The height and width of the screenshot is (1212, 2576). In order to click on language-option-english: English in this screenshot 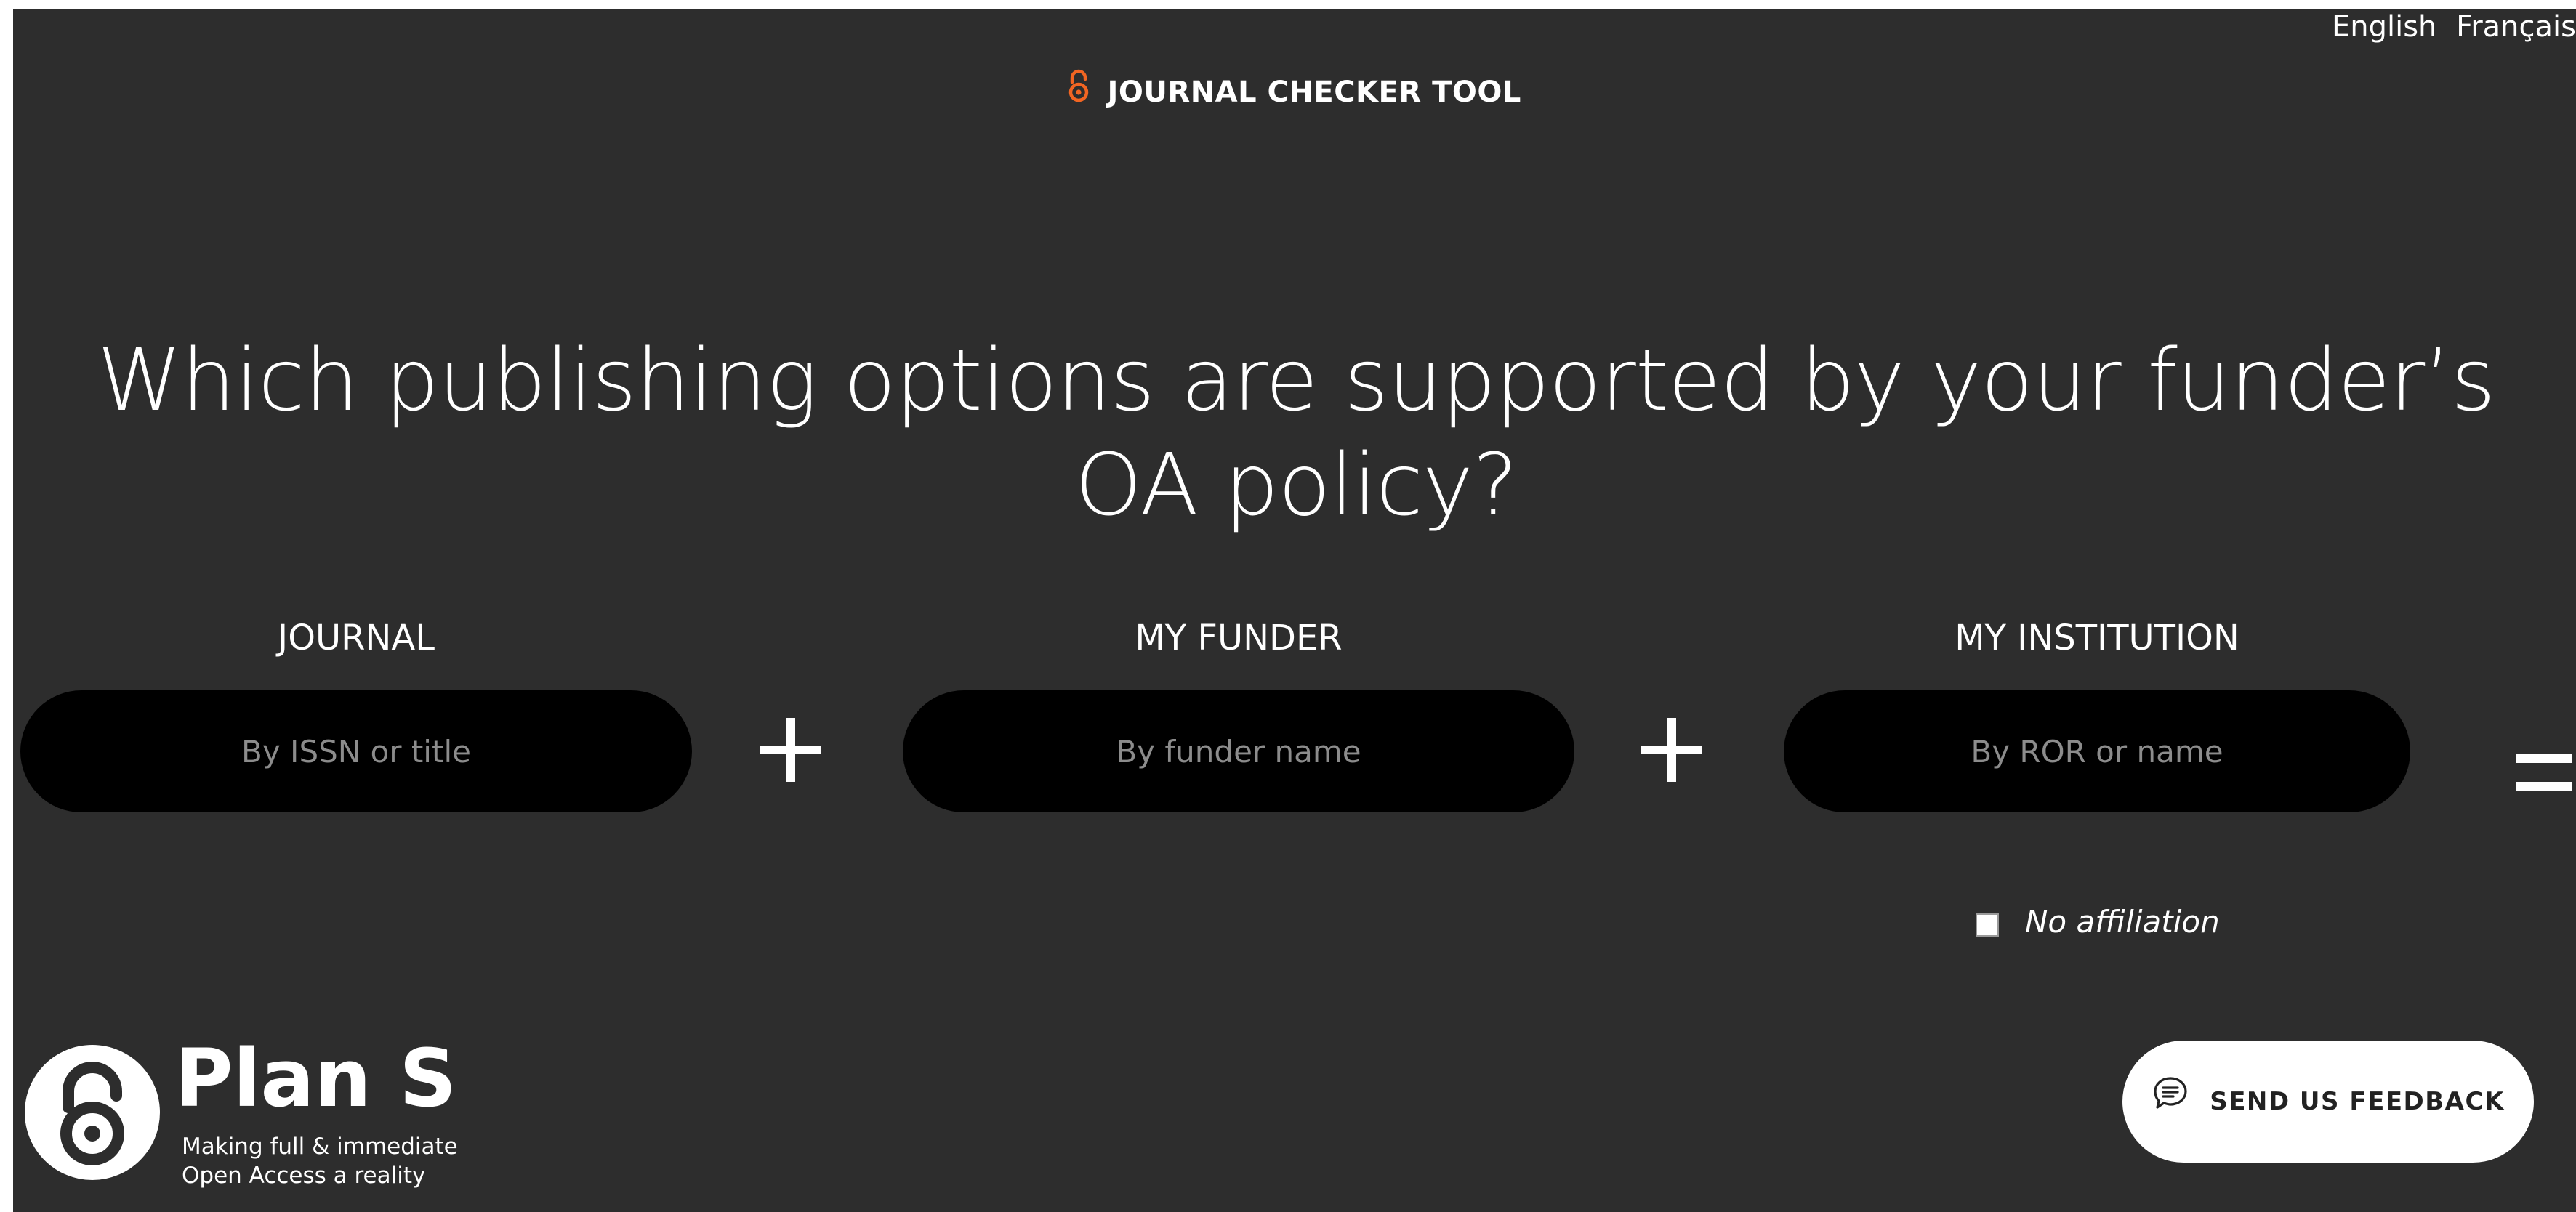, I will do `click(2384, 27)`.